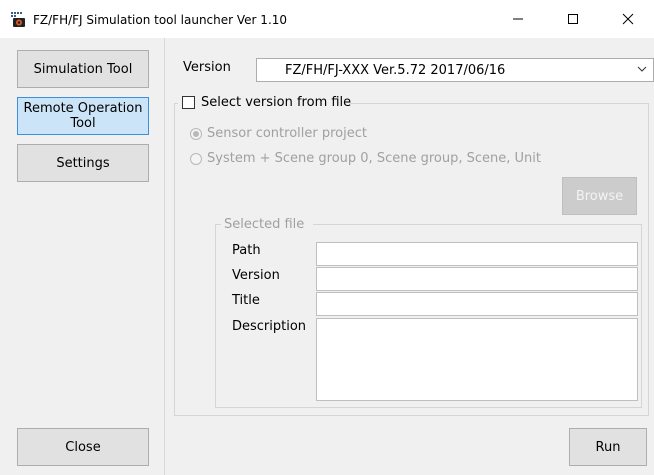 This screenshot has width=654, height=475. What do you see at coordinates (188, 102) in the screenshot?
I see `select-from-file-checkbox` at bounding box center [188, 102].